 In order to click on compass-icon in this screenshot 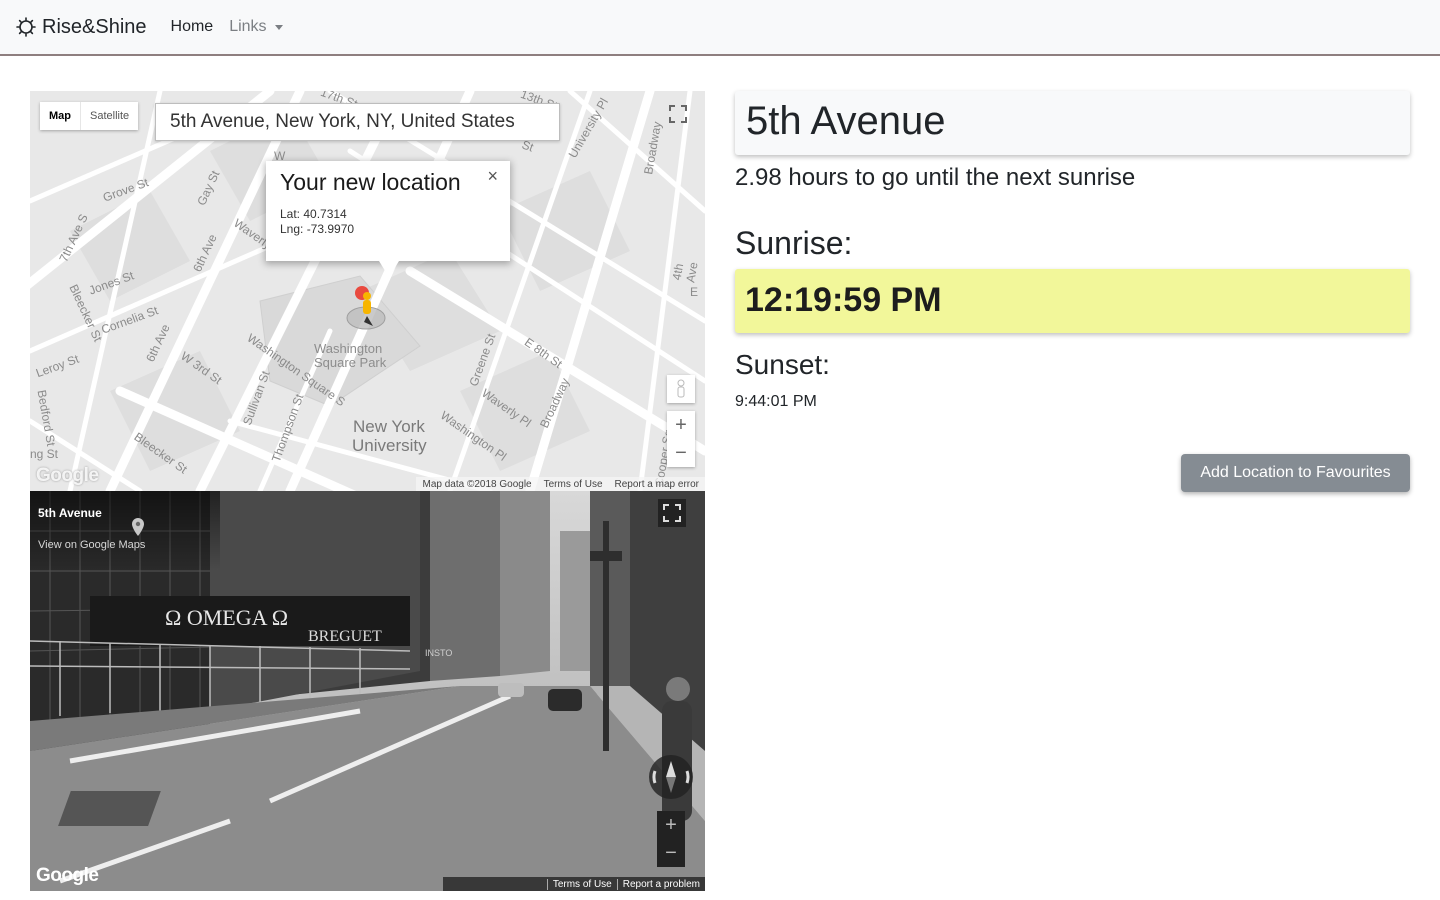, I will do `click(671, 777)`.